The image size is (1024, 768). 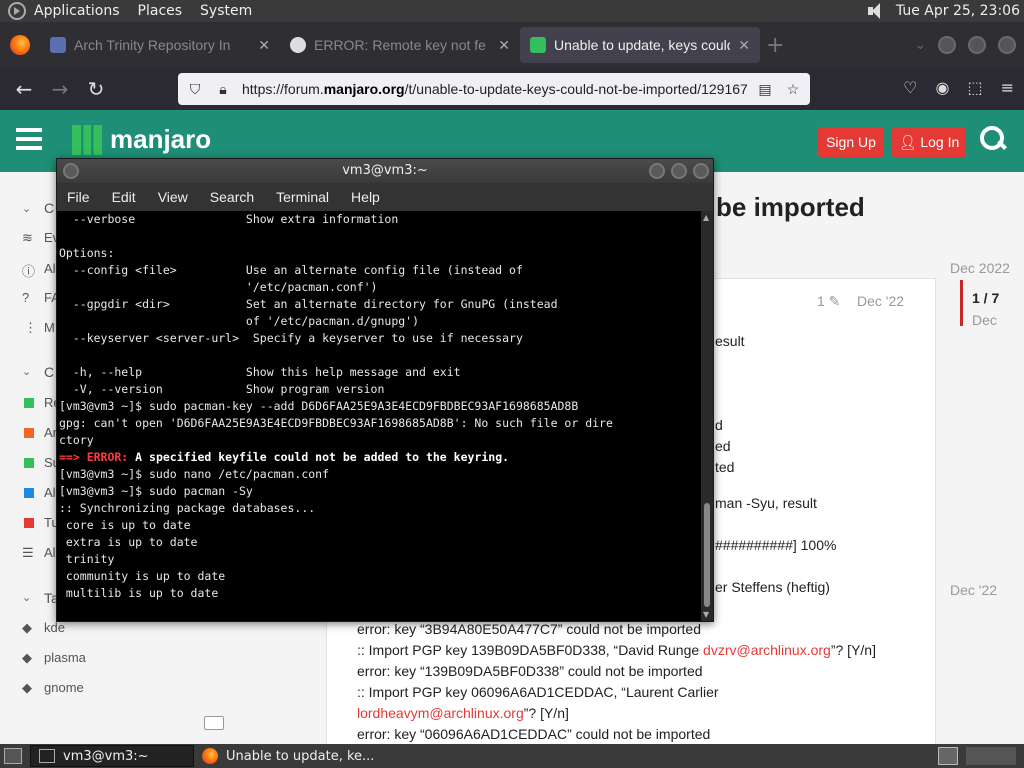 I want to click on terminal-menu-search: Search, so click(x=232, y=197).